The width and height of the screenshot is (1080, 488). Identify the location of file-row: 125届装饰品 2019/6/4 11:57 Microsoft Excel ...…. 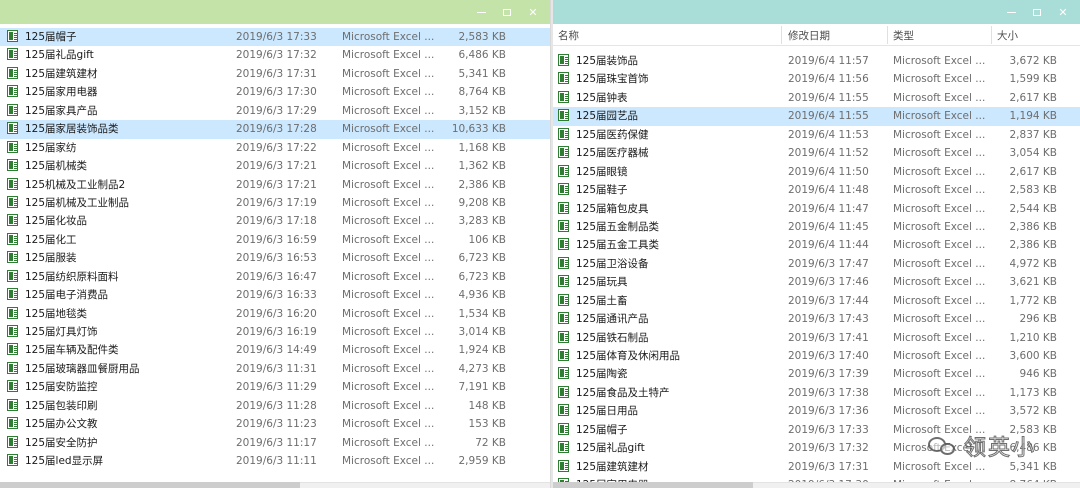
(816, 61).